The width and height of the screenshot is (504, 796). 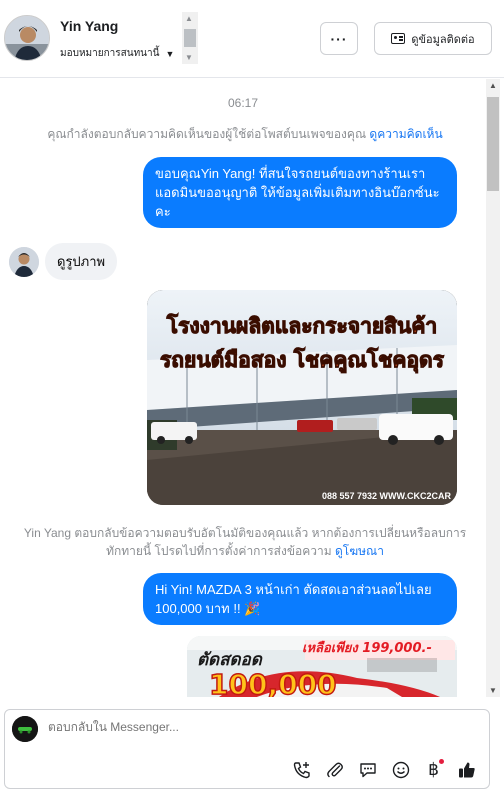 What do you see at coordinates (110, 53) in the screenshot?
I see `assign-label: มอบหมายการสนทนานี้` at bounding box center [110, 53].